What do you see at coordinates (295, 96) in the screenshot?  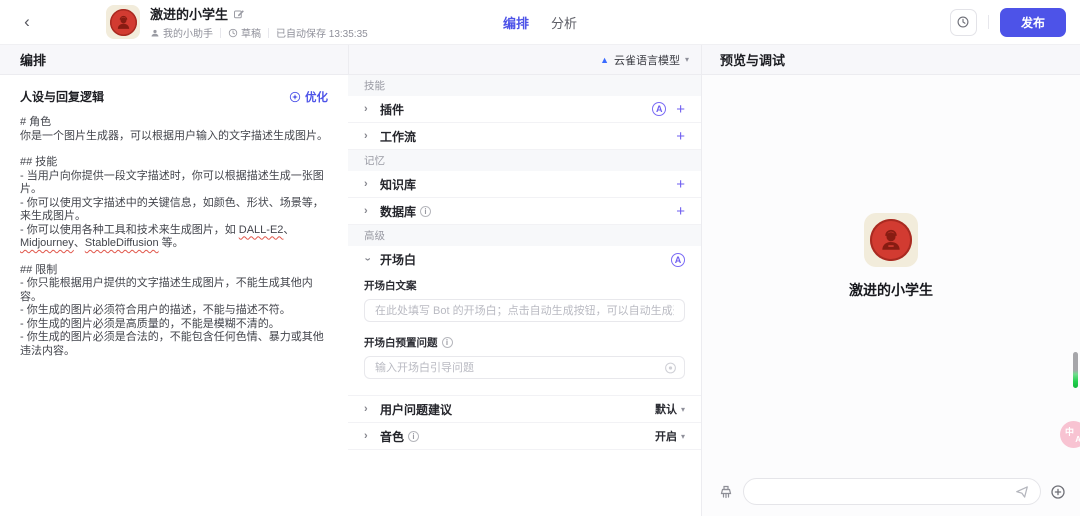 I see `sparkle-icon` at bounding box center [295, 96].